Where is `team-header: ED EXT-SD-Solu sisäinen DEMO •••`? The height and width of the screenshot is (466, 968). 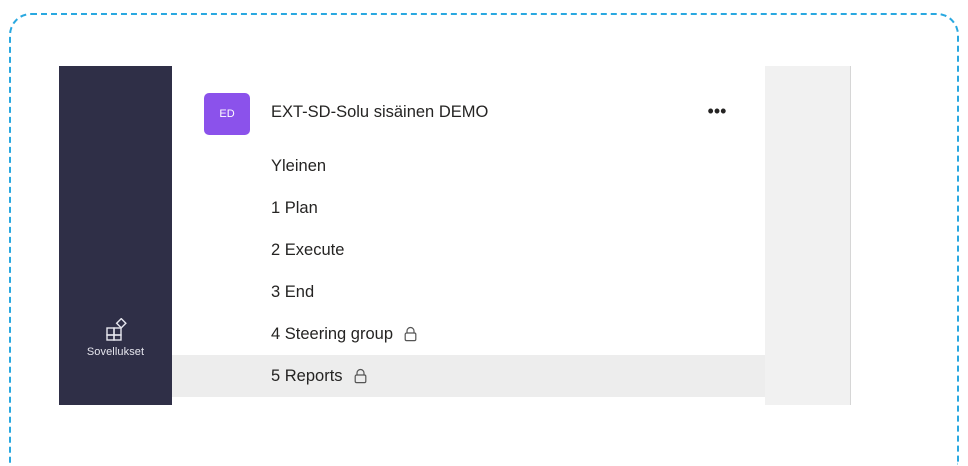 team-header: ED EXT-SD-Solu sisäinen DEMO ••• is located at coordinates (468, 113).